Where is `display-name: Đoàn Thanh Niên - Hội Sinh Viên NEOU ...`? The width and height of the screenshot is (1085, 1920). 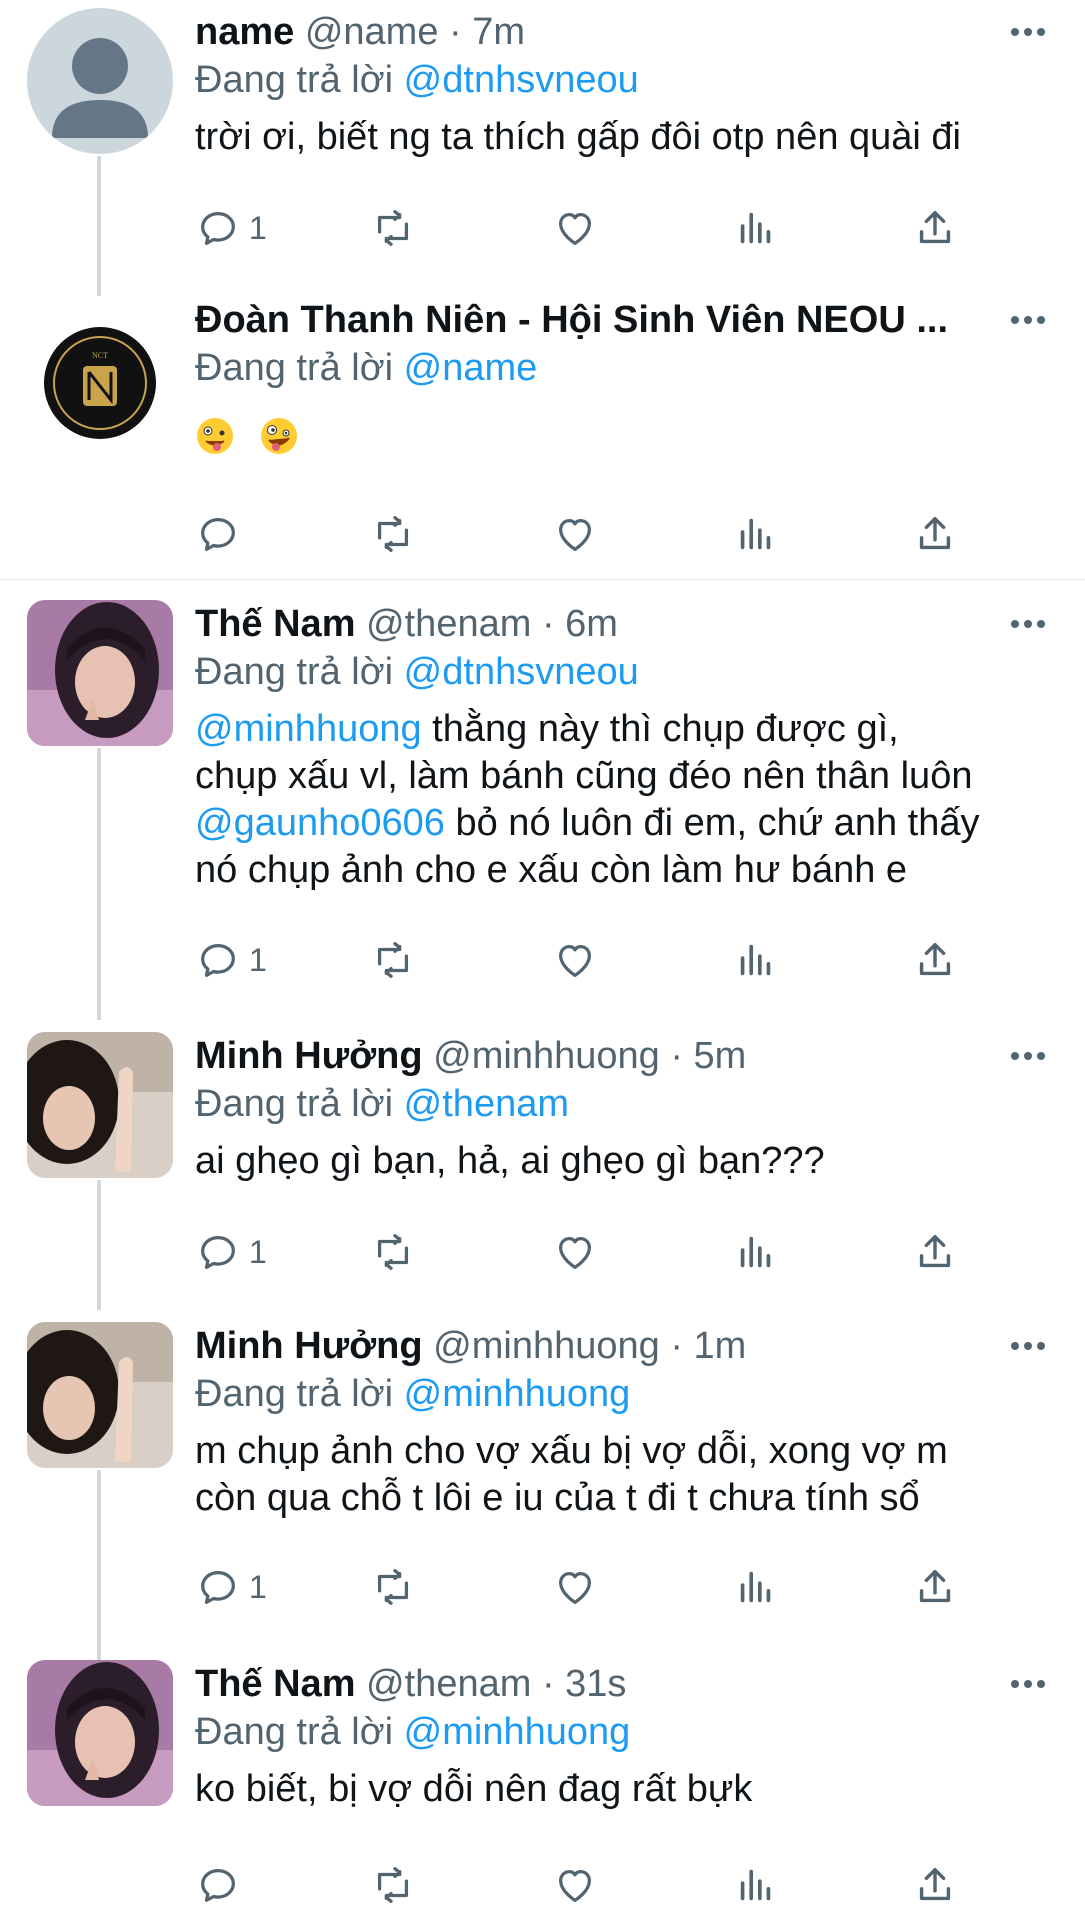 display-name: Đoàn Thanh Niên - Hội Sinh Viên NEOU ... is located at coordinates (571, 320).